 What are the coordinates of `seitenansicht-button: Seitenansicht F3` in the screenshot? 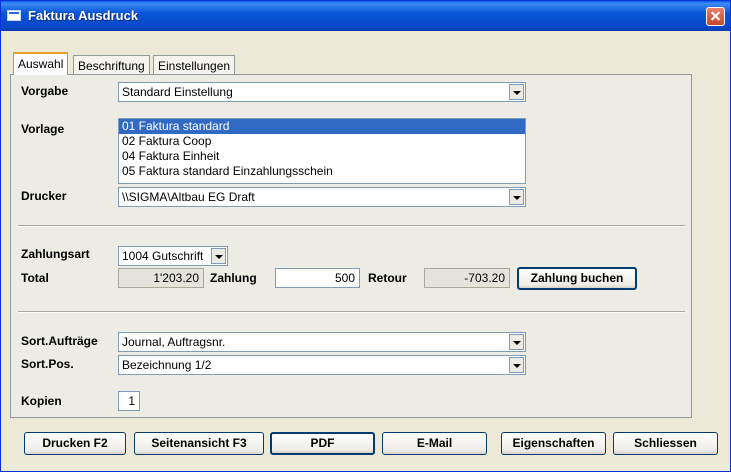 It's located at (199, 443).